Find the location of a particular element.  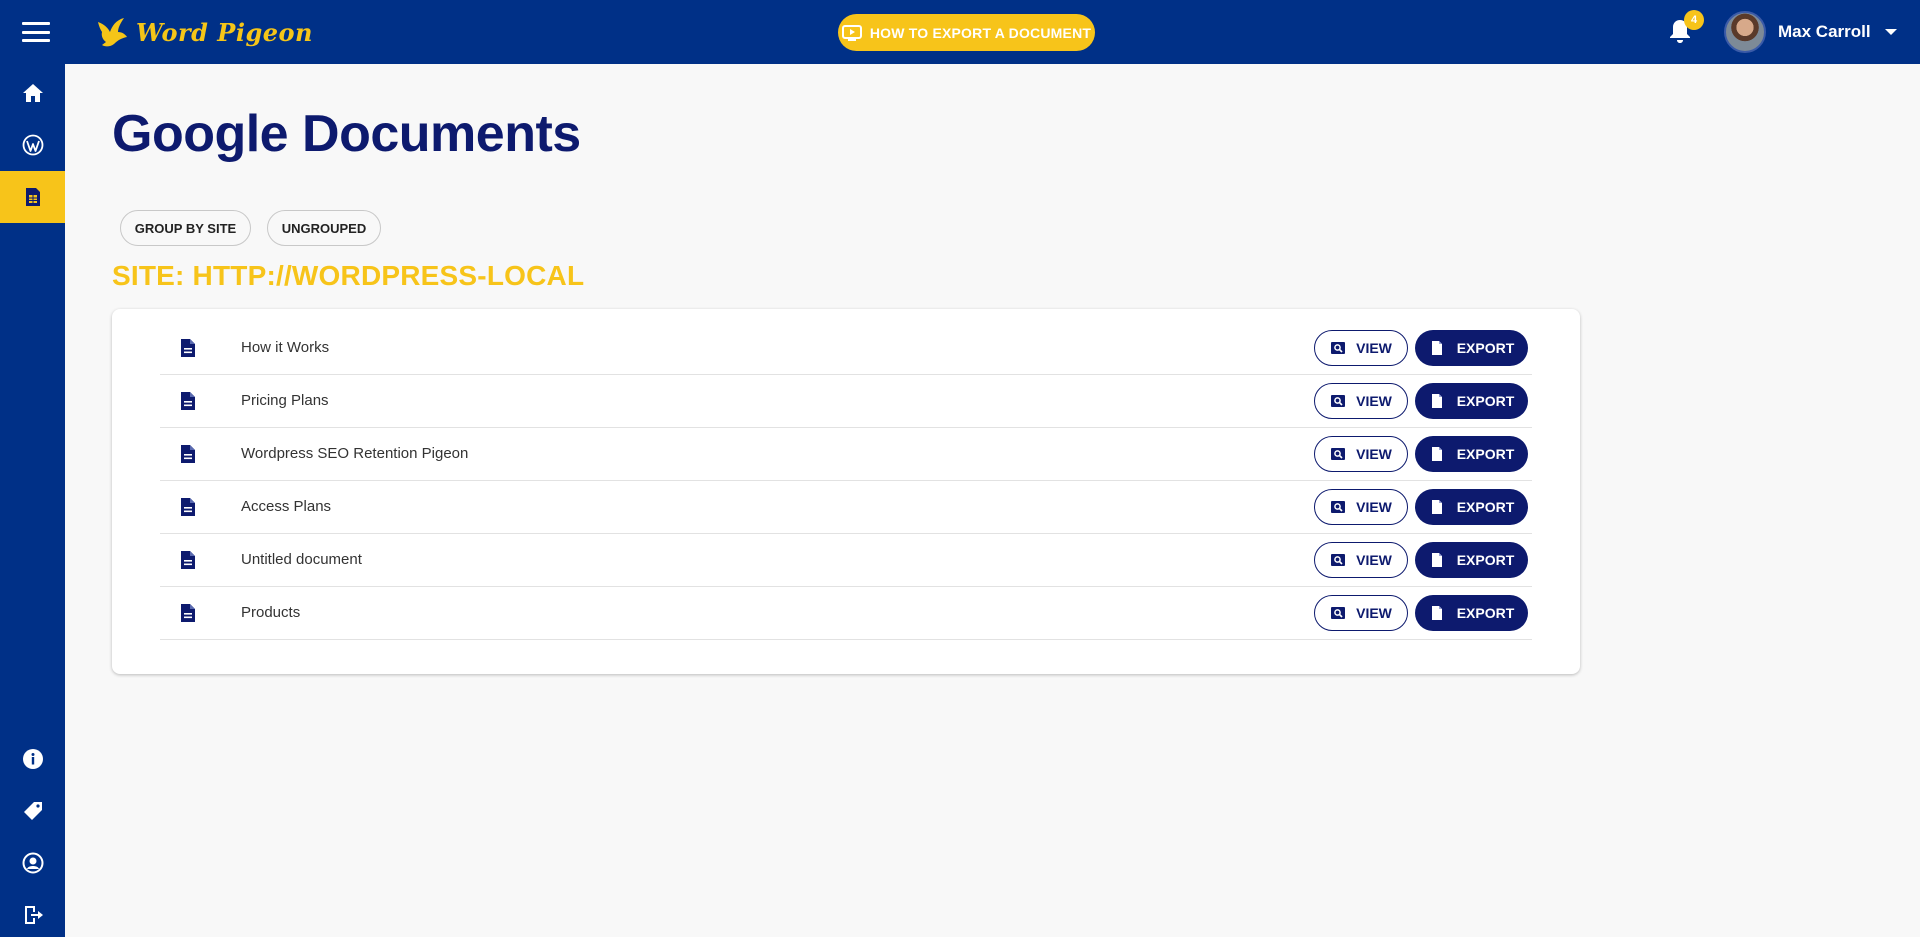

sidebar-item-home is located at coordinates (32, 93).